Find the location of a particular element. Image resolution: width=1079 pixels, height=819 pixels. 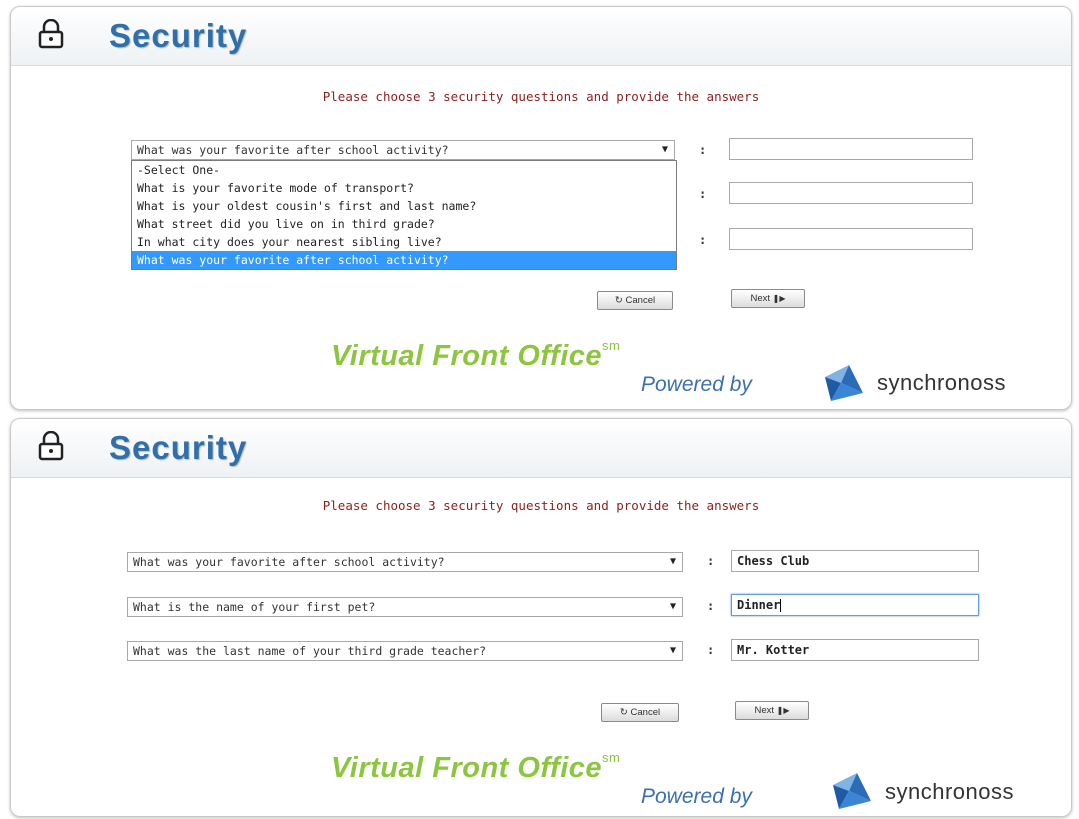

answer-input-2-value: Dinner is located at coordinates (759, 605).